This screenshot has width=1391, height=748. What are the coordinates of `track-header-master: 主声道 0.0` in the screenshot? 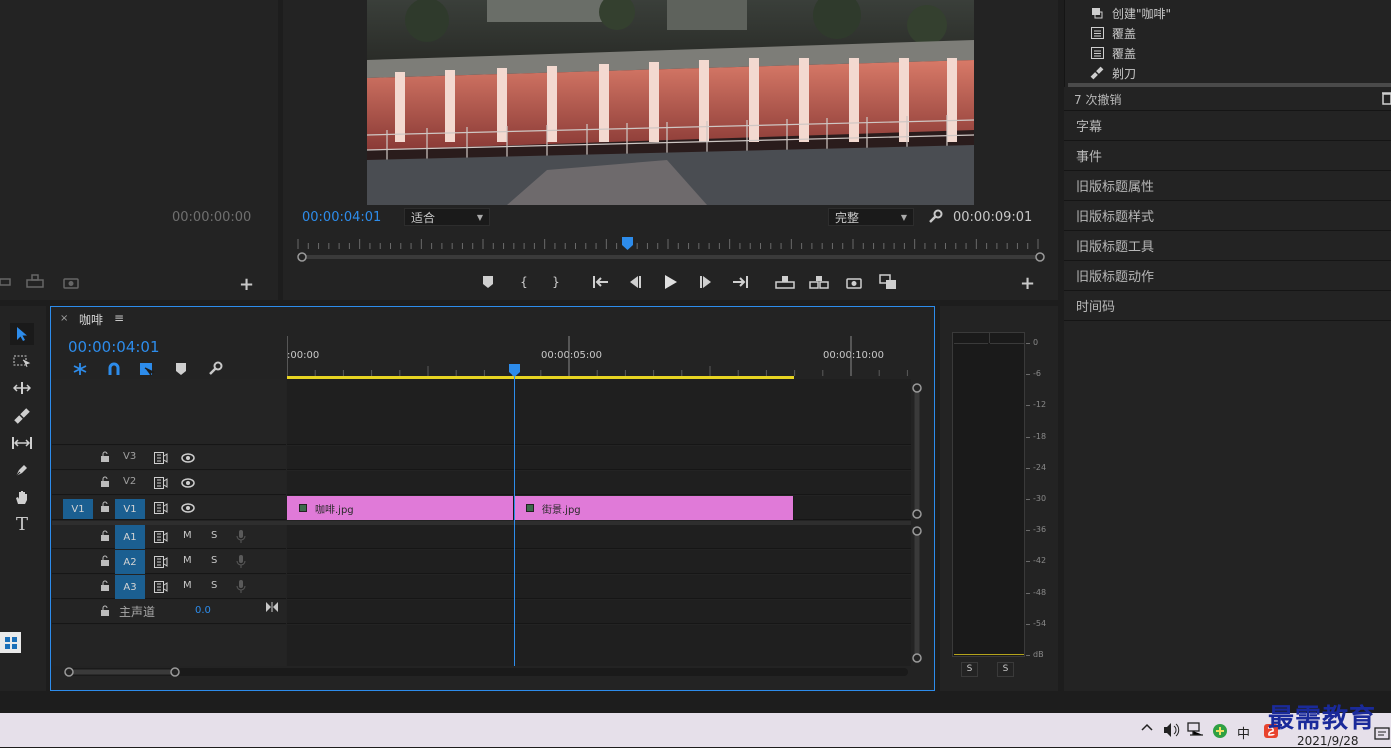 It's located at (169, 612).